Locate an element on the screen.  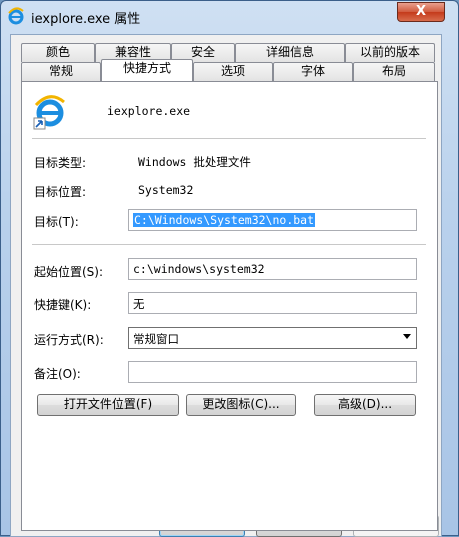
target-label: 目标(T): is located at coordinates (56, 222).